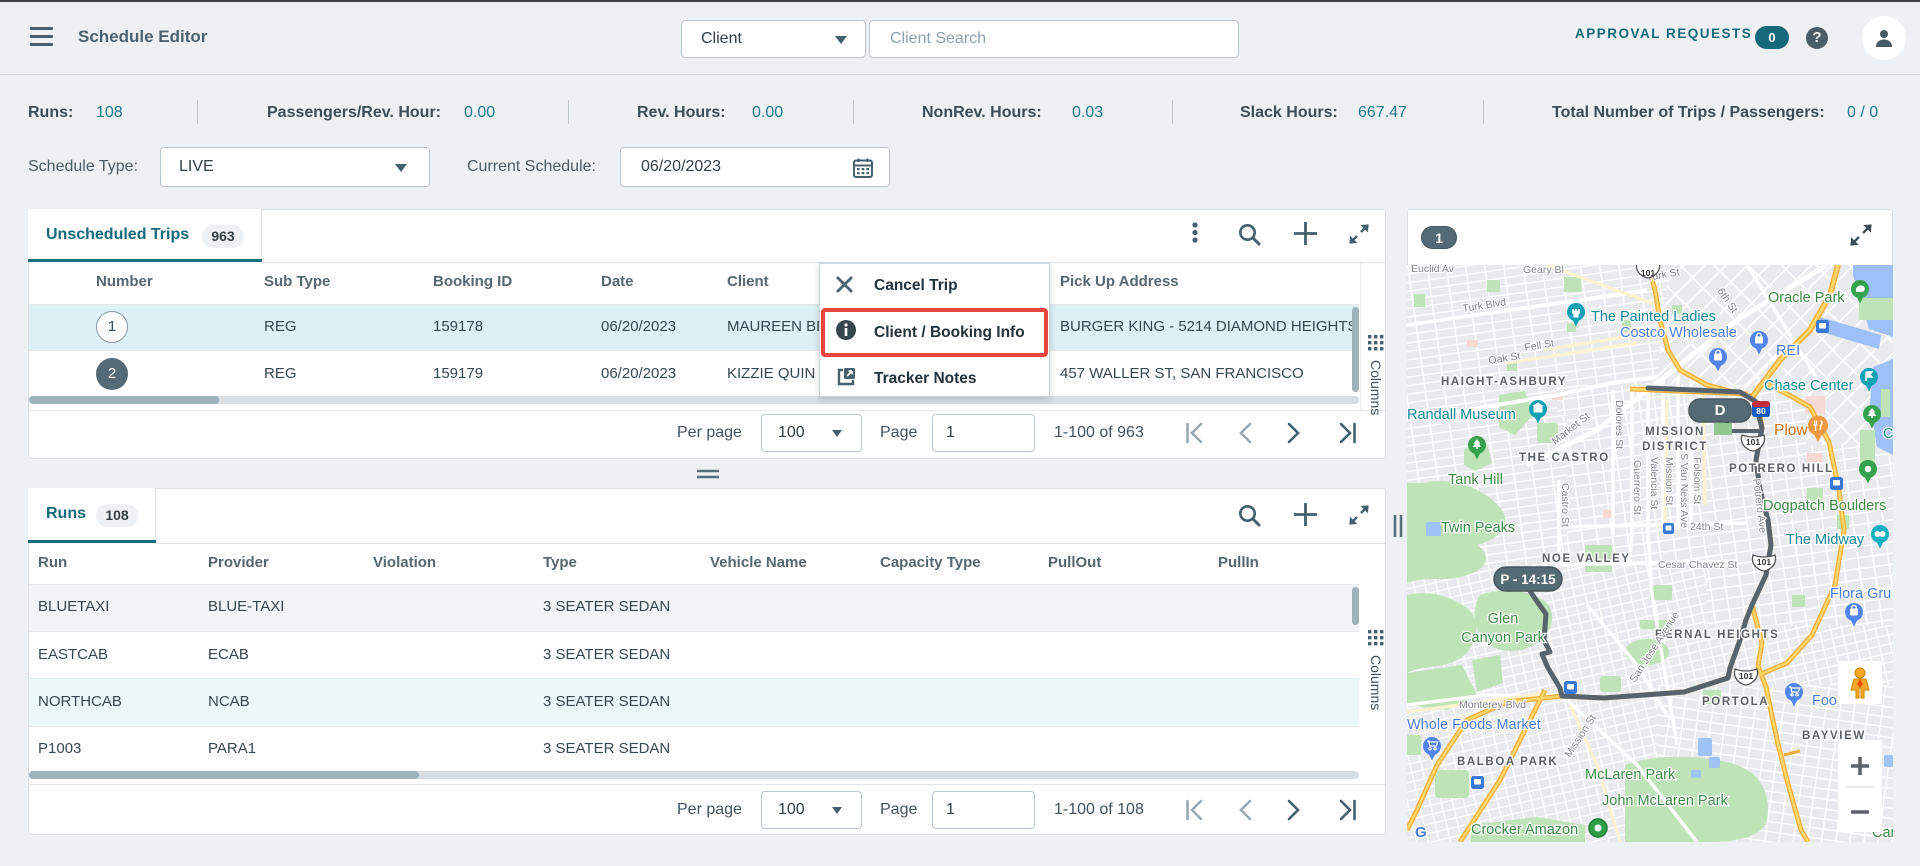  Describe the element at coordinates (1788, 351) in the screenshot. I see `svg-text: REI` at that location.